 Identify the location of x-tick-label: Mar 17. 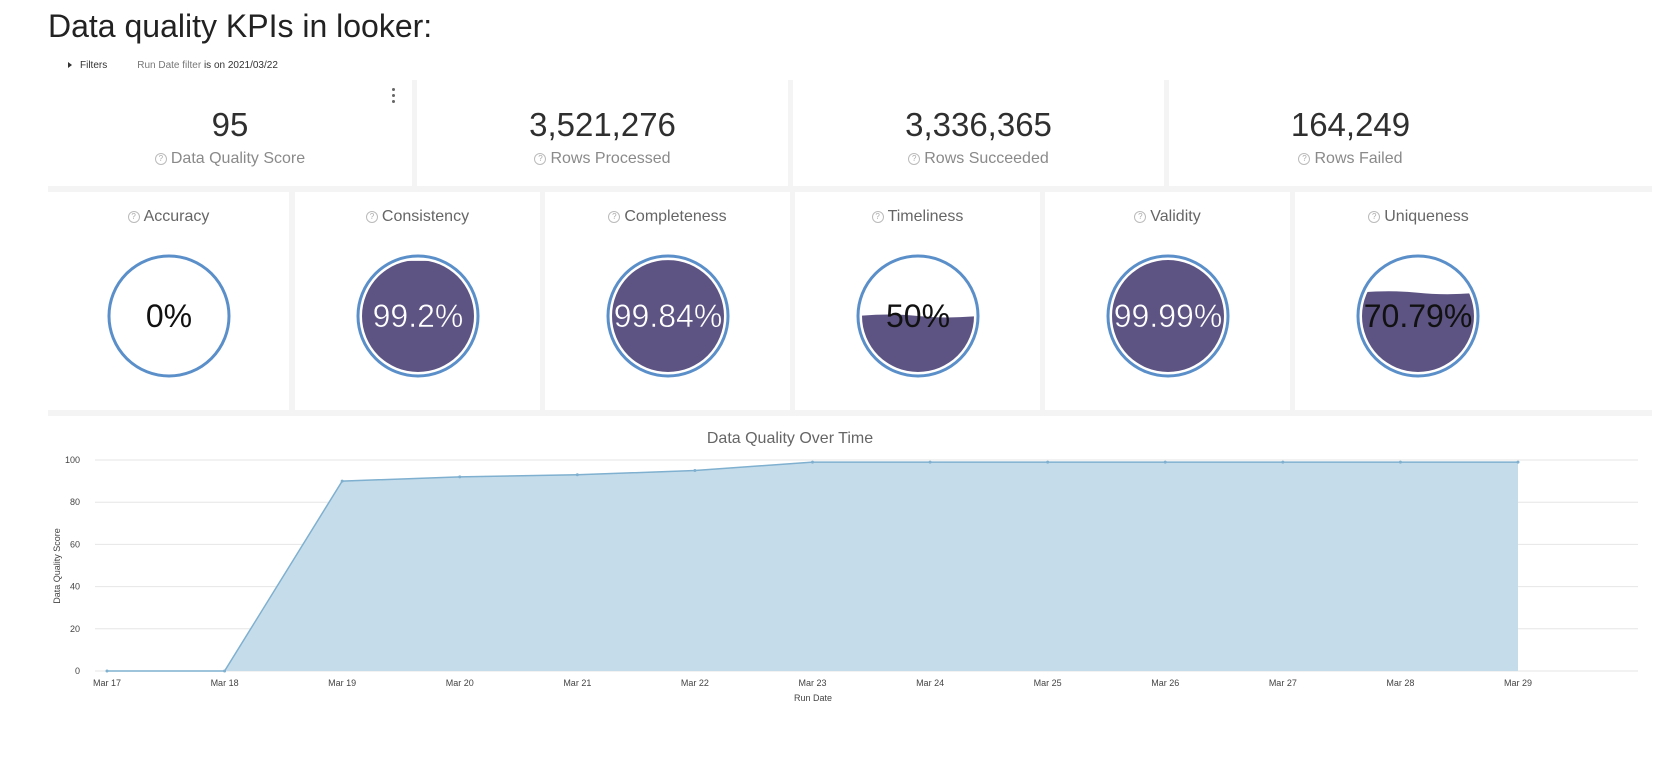
(107, 683).